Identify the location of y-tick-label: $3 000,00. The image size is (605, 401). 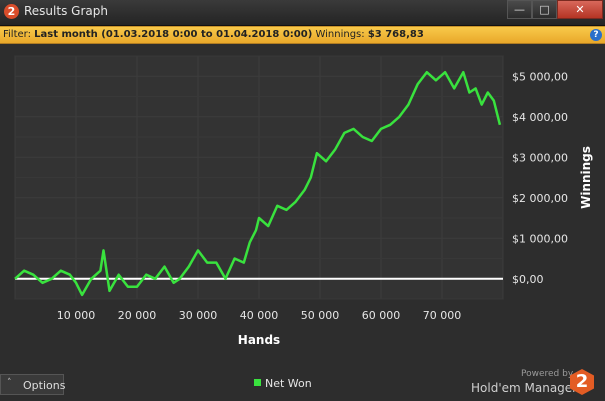
(540, 157).